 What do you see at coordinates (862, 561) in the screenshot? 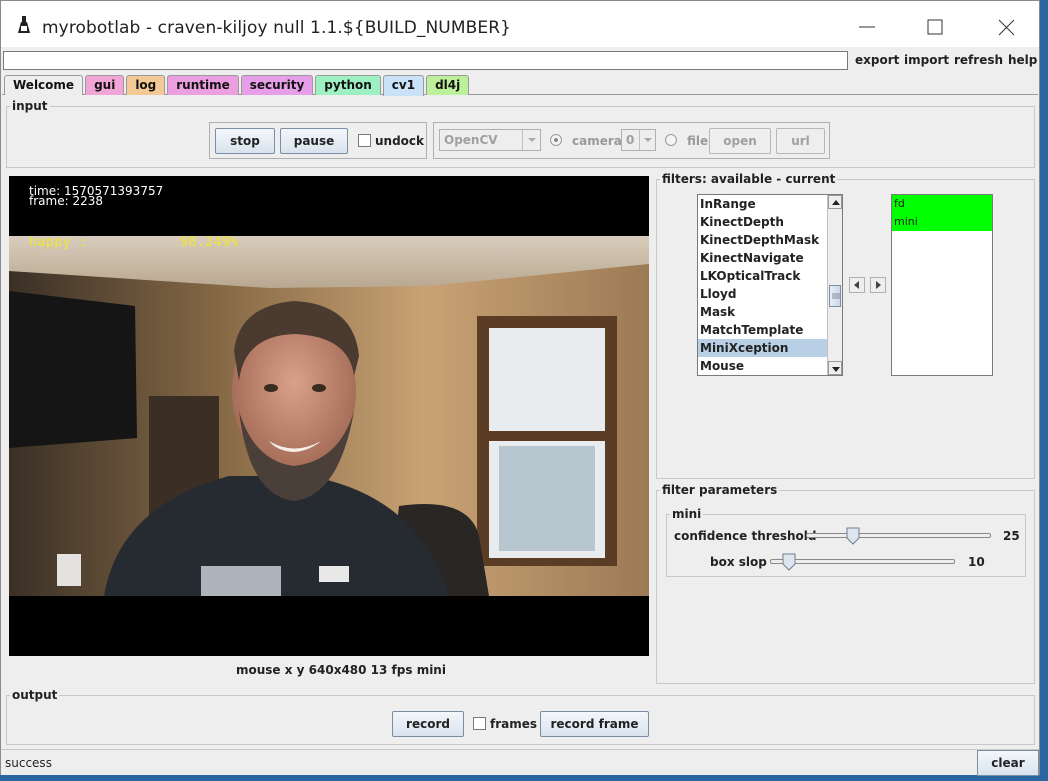
I see `box-slop-slider` at bounding box center [862, 561].